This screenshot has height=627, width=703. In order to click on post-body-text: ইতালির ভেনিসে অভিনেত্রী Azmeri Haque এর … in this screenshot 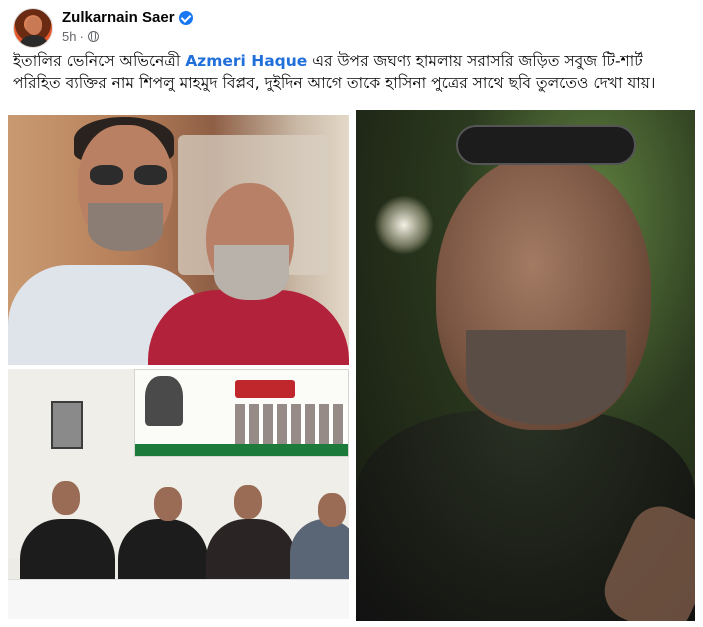, I will do `click(353, 72)`.